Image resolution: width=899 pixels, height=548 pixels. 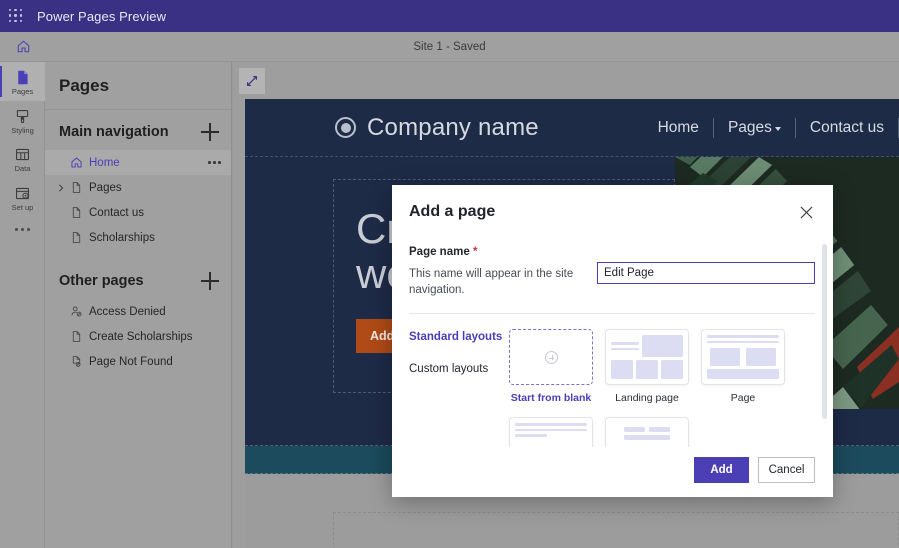 I want to click on layout-label: Start from blank, so click(x=551, y=398).